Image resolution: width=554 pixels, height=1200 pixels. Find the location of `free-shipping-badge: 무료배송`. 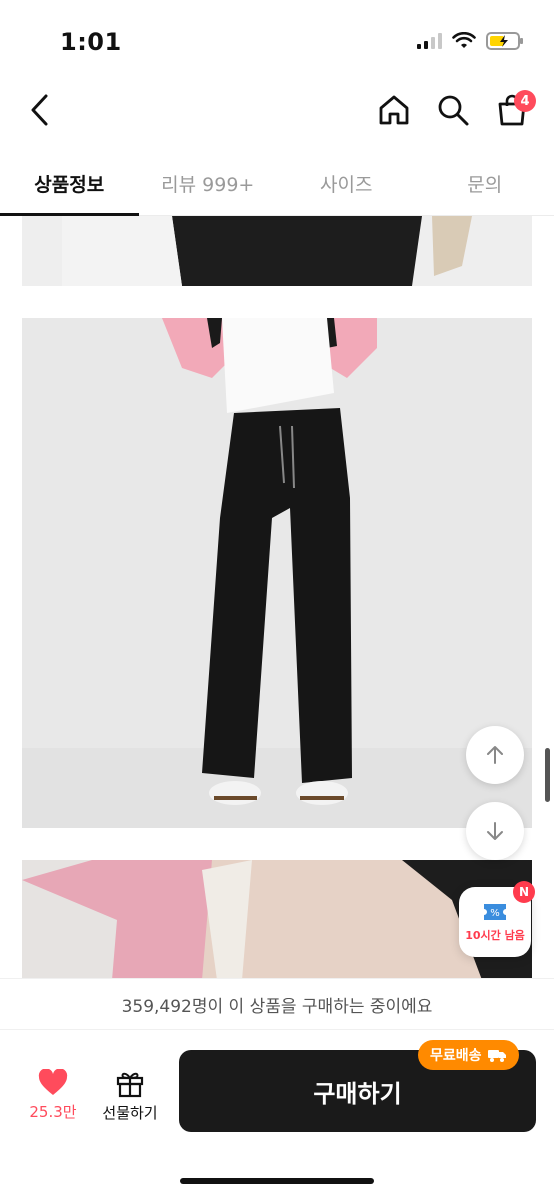

free-shipping-badge: 무료배송 is located at coordinates (468, 1055).